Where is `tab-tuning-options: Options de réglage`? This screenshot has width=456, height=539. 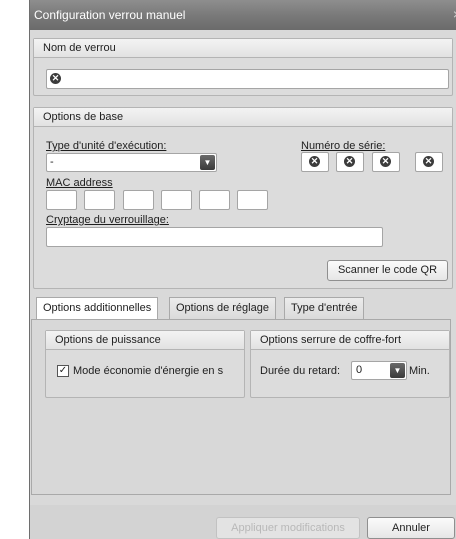
tab-tuning-options: Options de réglage is located at coordinates (222, 308).